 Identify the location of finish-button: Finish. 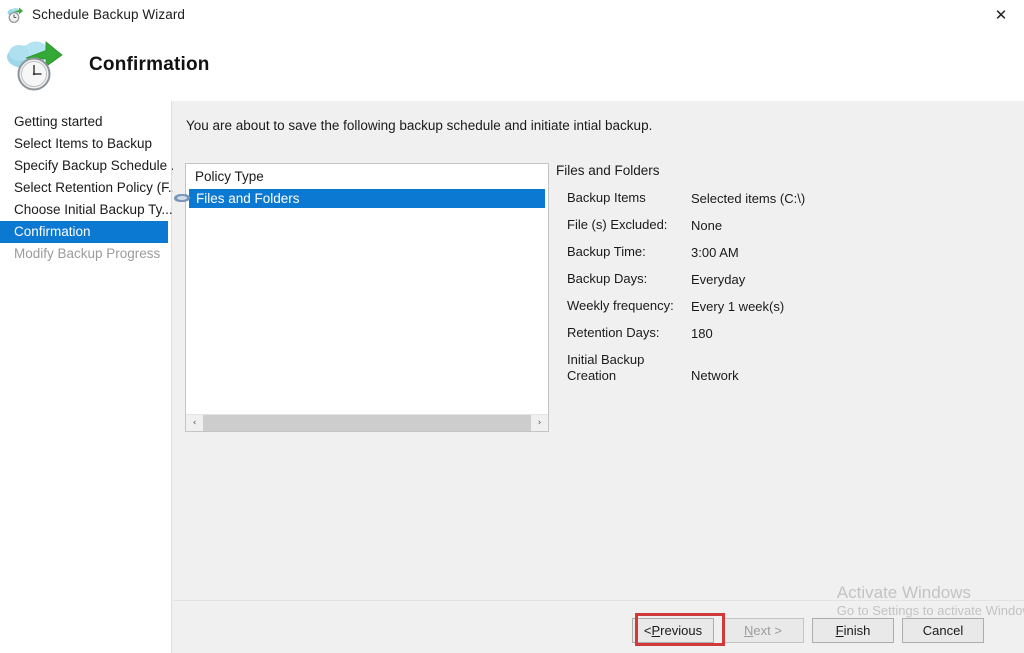
(853, 630).